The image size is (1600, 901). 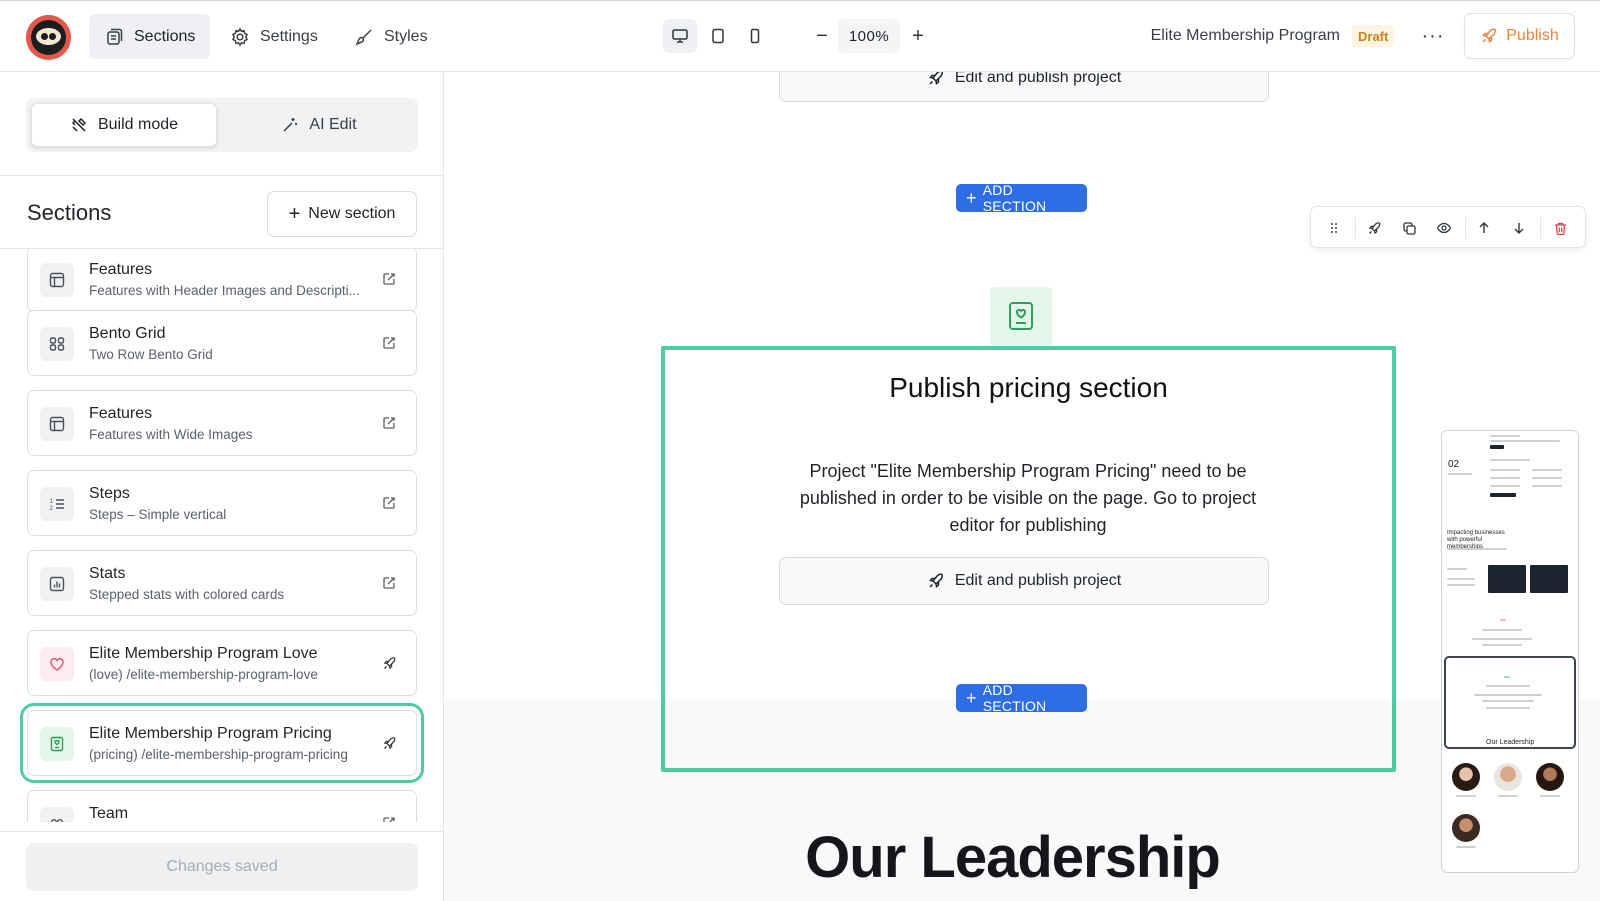 What do you see at coordinates (755, 36) in the screenshot?
I see `mobile-view-button` at bounding box center [755, 36].